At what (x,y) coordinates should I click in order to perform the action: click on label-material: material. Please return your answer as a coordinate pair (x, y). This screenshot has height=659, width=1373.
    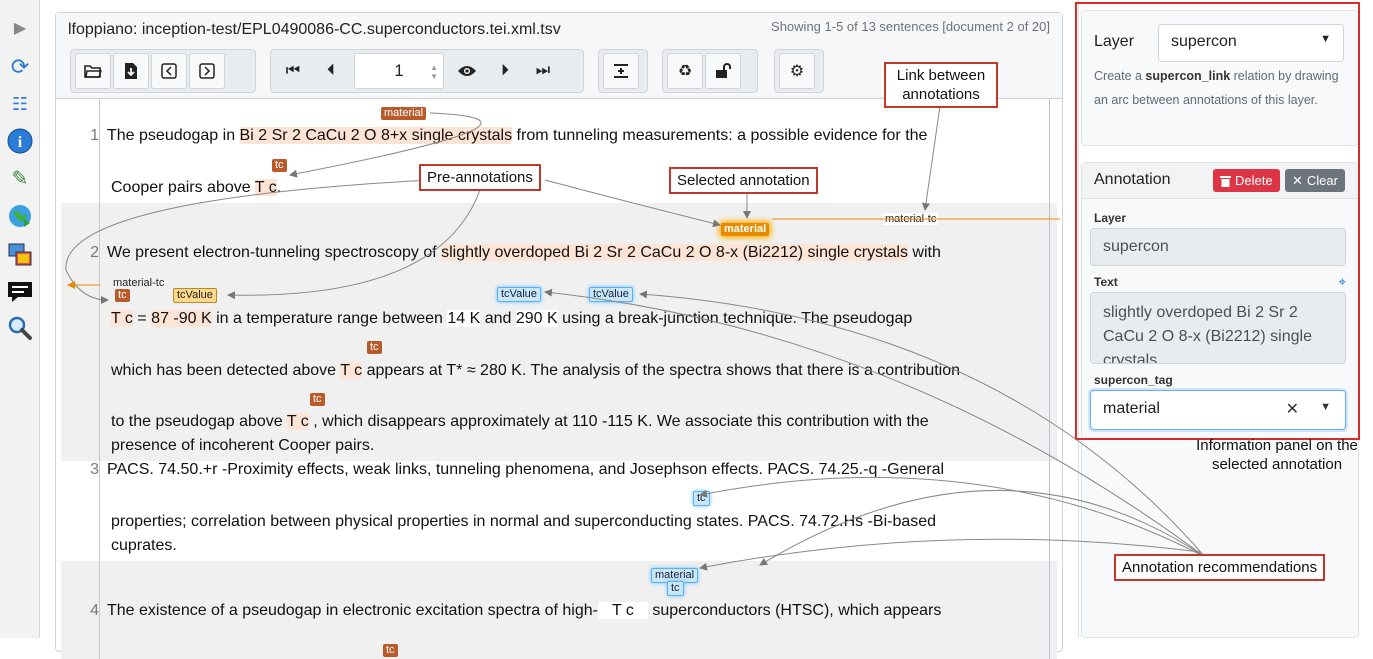
    Looking at the image, I should click on (404, 113).